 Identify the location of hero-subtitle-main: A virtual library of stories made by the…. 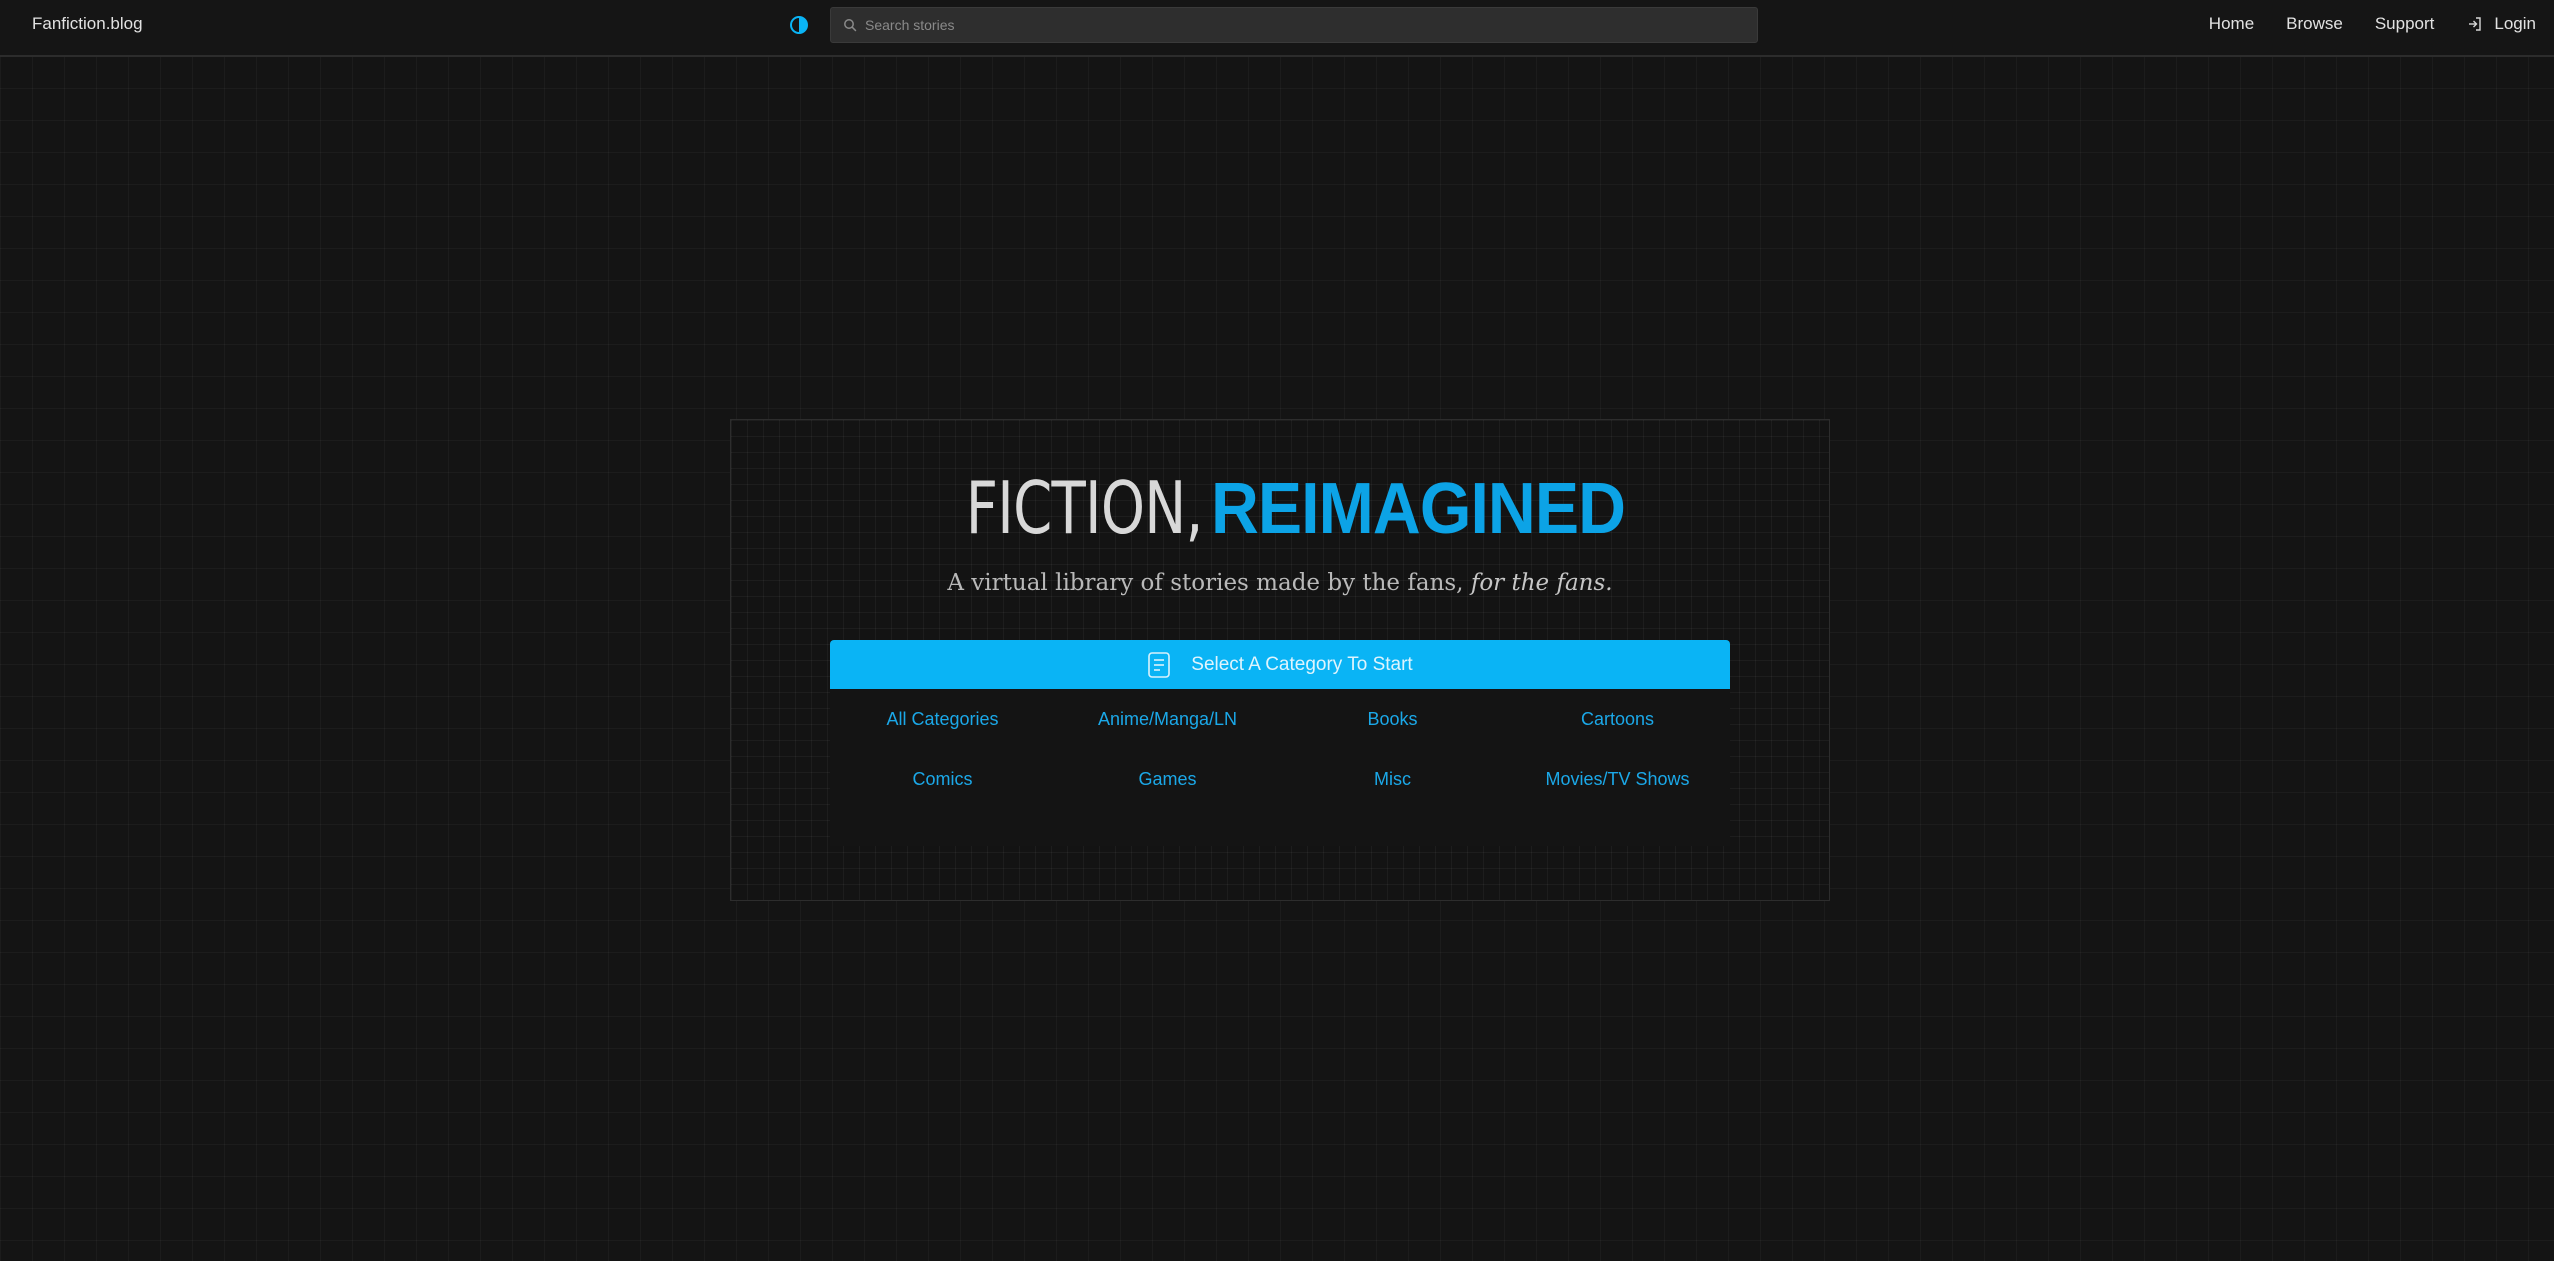
(1209, 583).